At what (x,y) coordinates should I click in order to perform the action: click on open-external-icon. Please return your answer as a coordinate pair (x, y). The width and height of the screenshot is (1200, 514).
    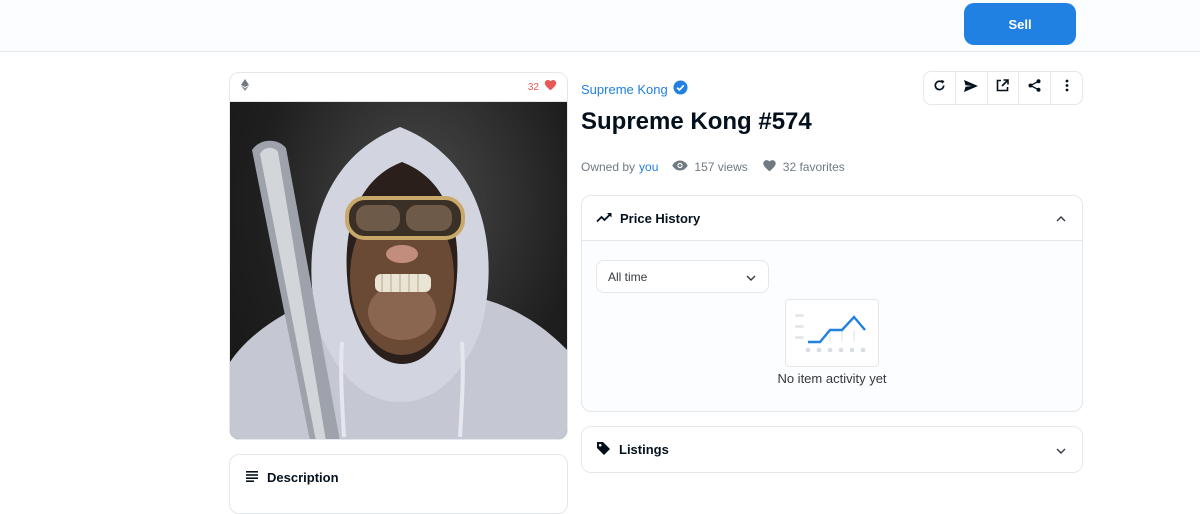
    Looking at the image, I should click on (1003, 88).